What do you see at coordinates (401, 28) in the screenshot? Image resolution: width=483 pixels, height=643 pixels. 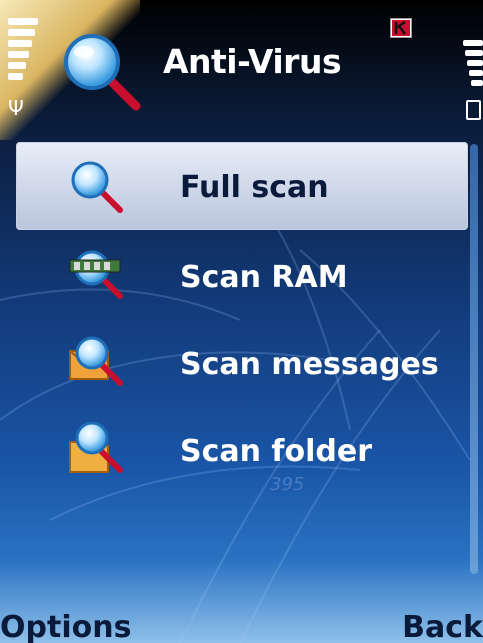 I see `kaspersky-k-icon` at bounding box center [401, 28].